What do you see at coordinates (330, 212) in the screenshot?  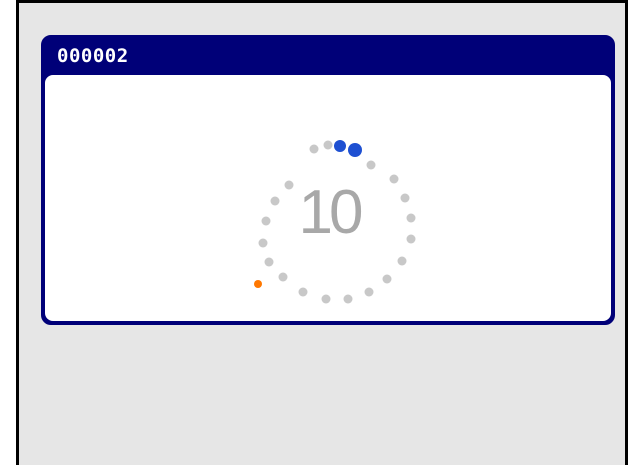 I see `countdown-number: 10` at bounding box center [330, 212].